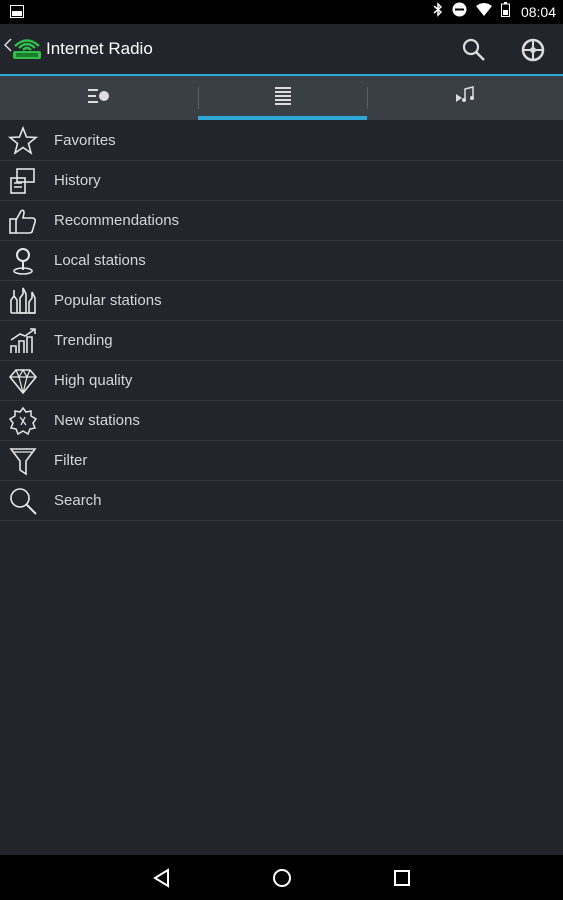 The image size is (563, 900). Describe the element at coordinates (281, 181) in the screenshot. I see `list-item-history: History` at that location.